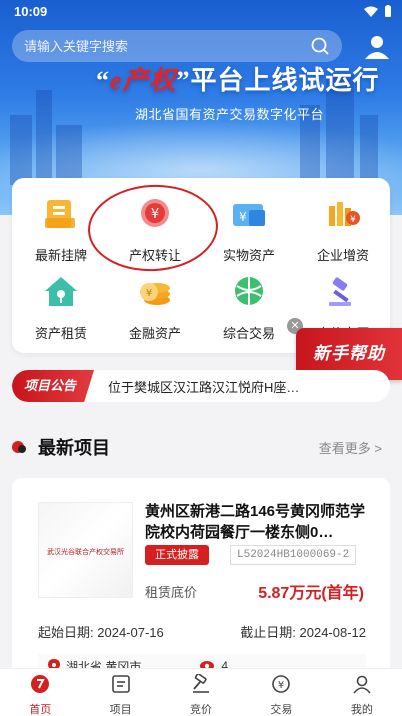 This screenshot has width=402, height=716. Describe the element at coordinates (53, 386) in the screenshot. I see `announcement-tag: 项目公告` at that location.